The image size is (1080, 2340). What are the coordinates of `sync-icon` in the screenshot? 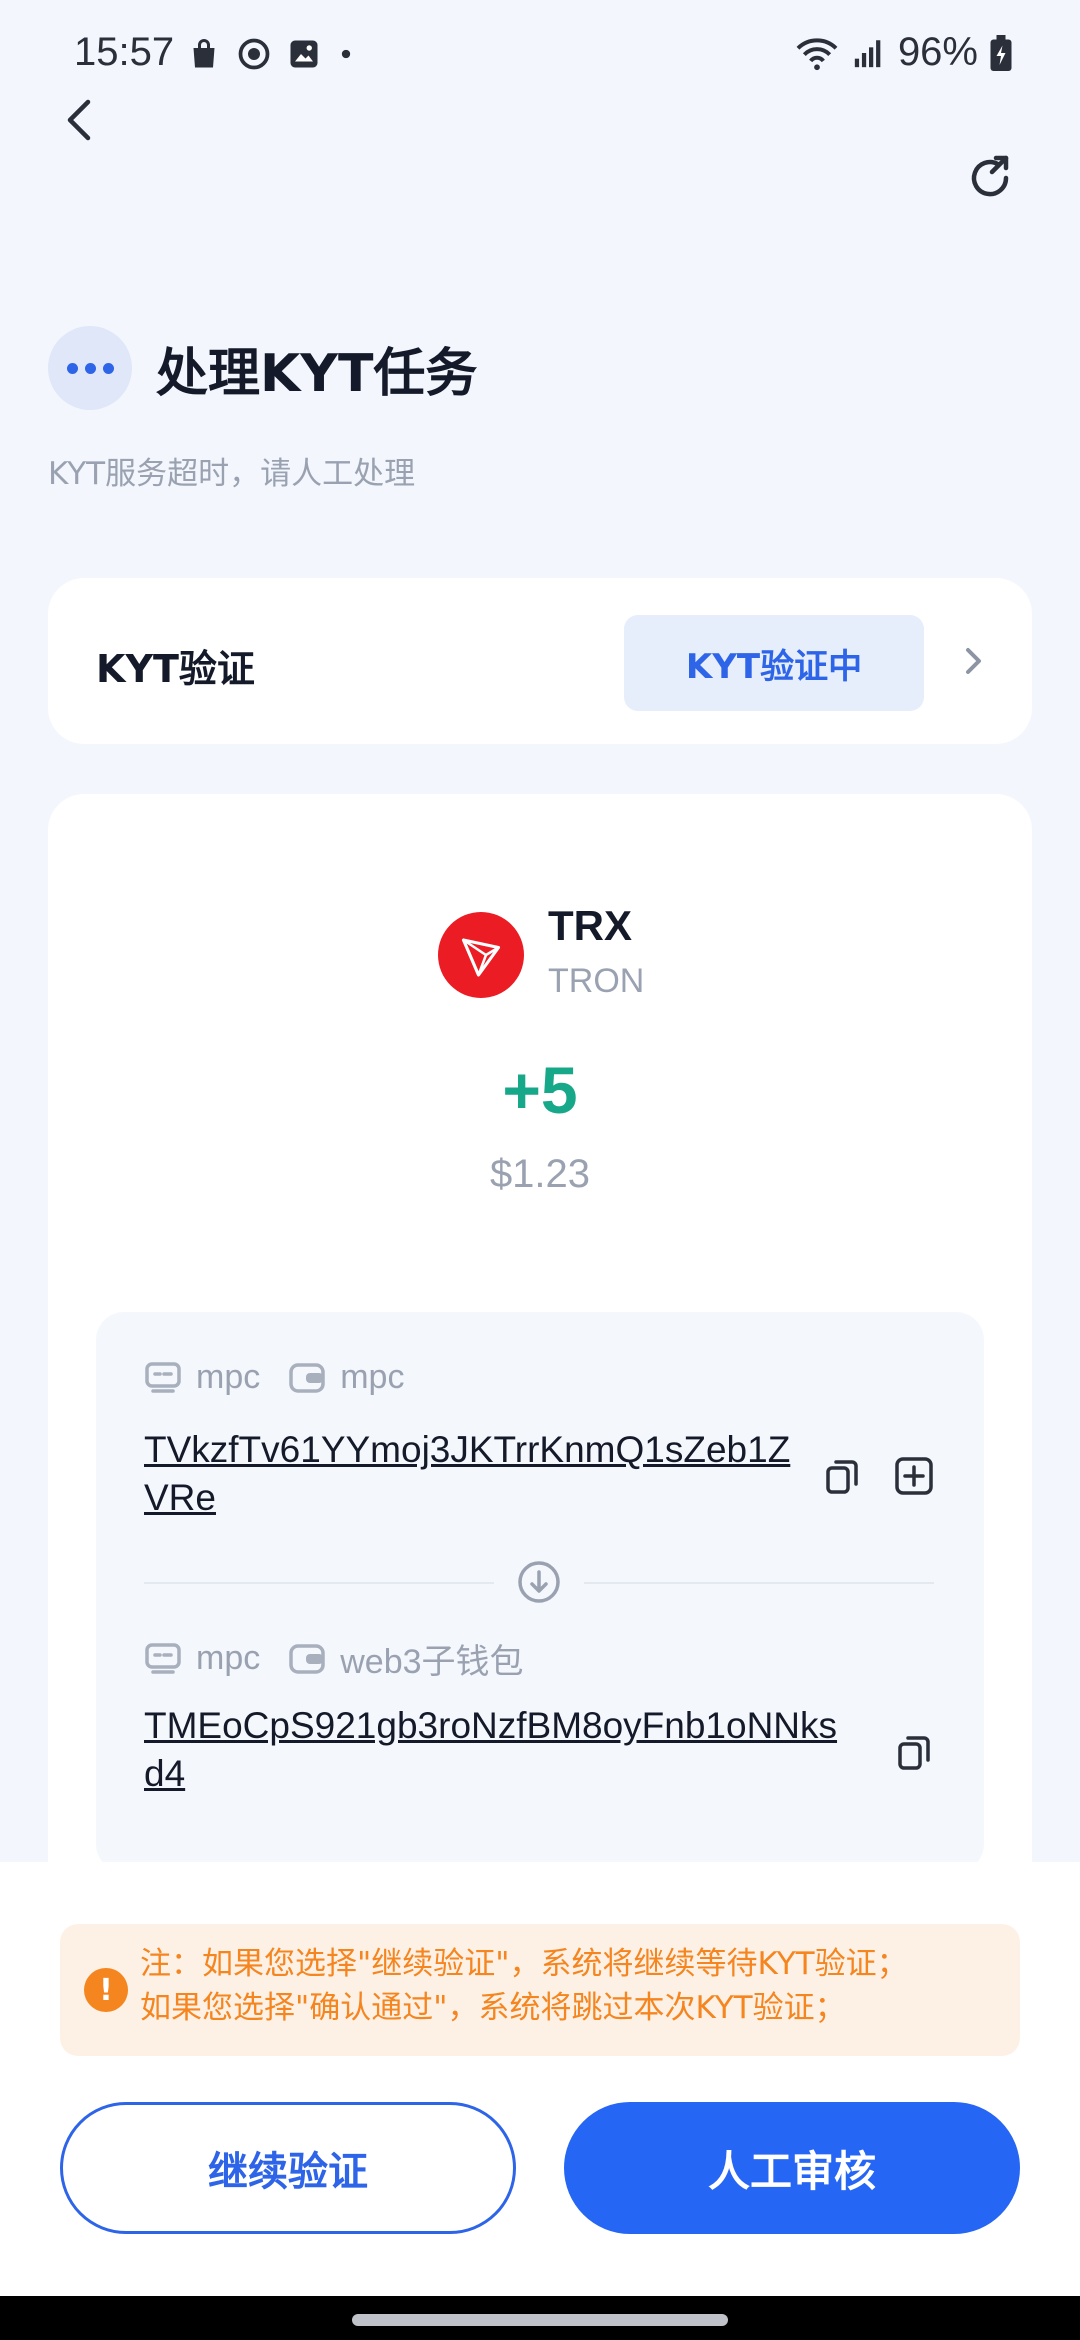 It's located at (254, 54).